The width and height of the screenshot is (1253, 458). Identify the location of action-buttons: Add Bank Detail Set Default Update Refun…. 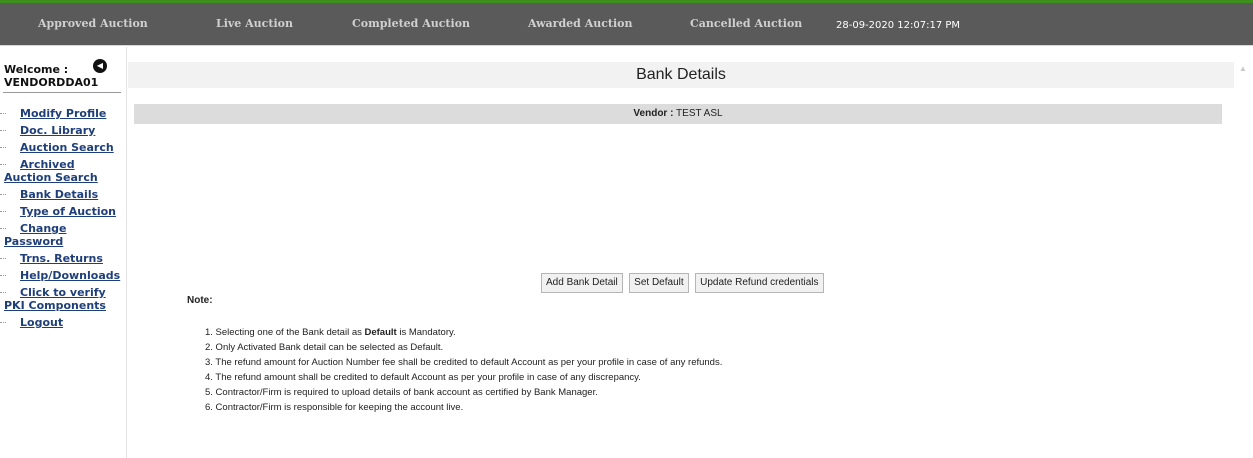
(683, 283).